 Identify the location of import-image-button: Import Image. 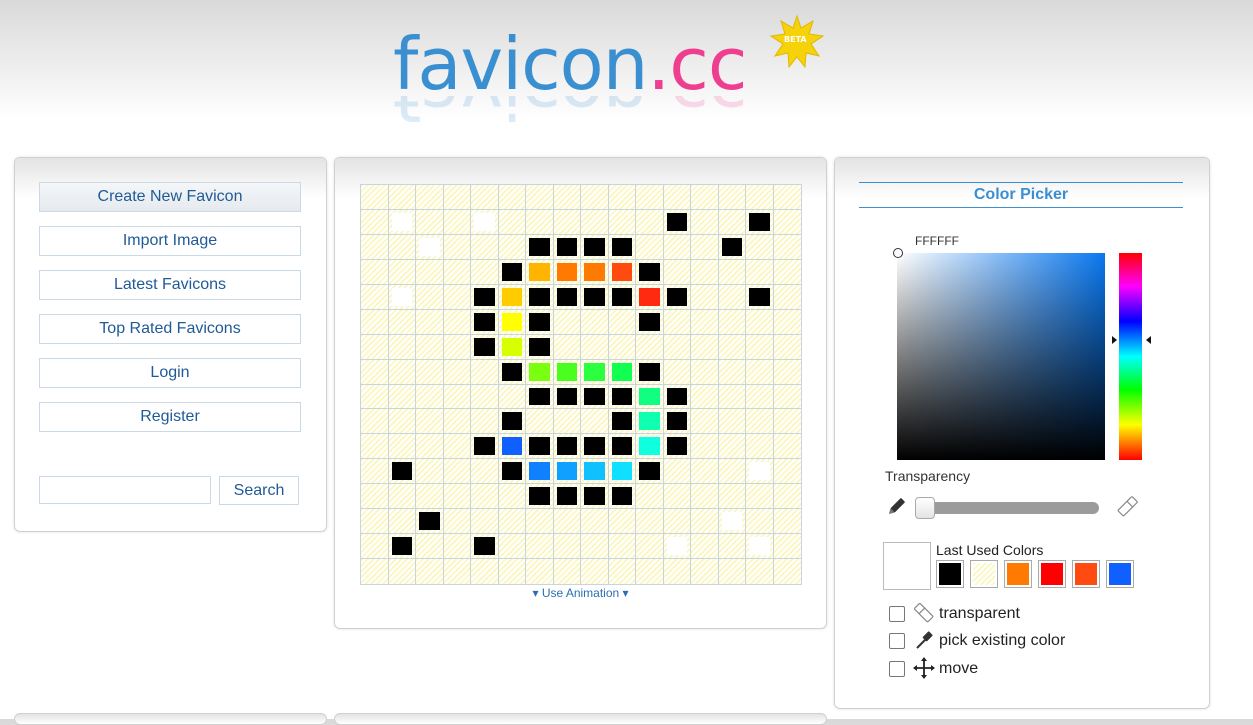
(170, 241).